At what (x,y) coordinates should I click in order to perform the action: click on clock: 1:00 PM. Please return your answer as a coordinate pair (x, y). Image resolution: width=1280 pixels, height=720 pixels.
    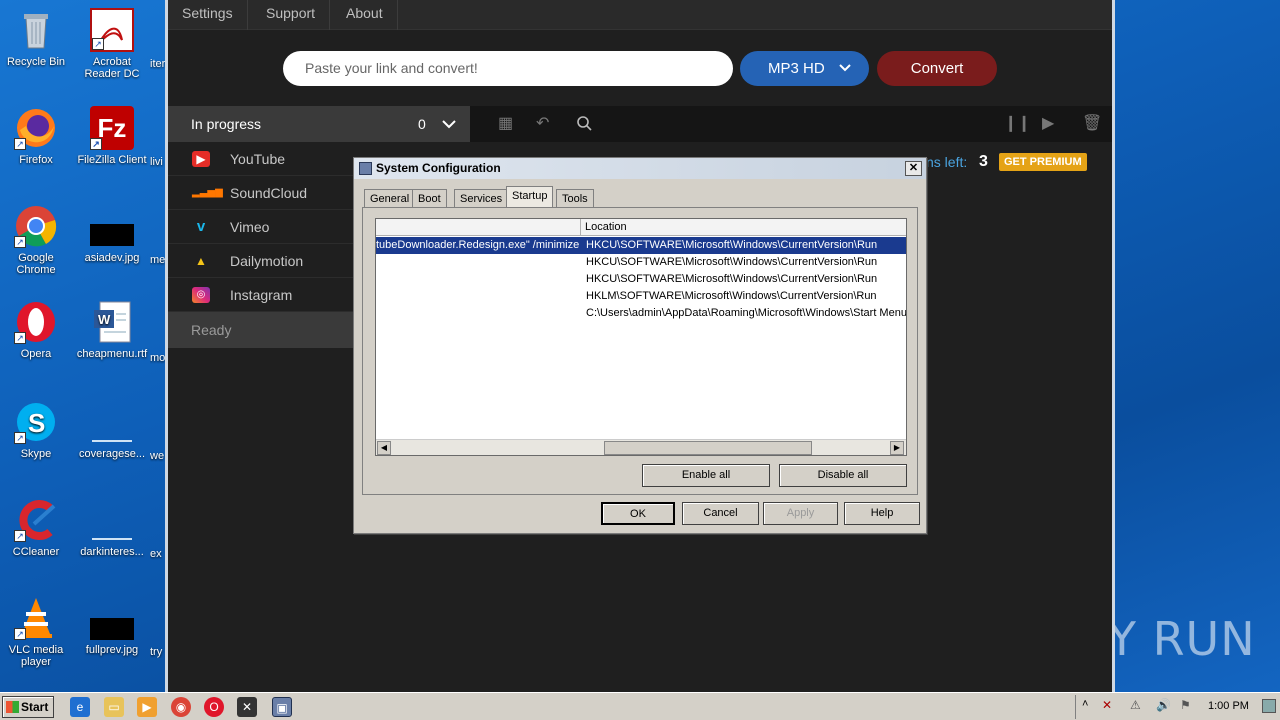
    Looking at the image, I should click on (1228, 706).